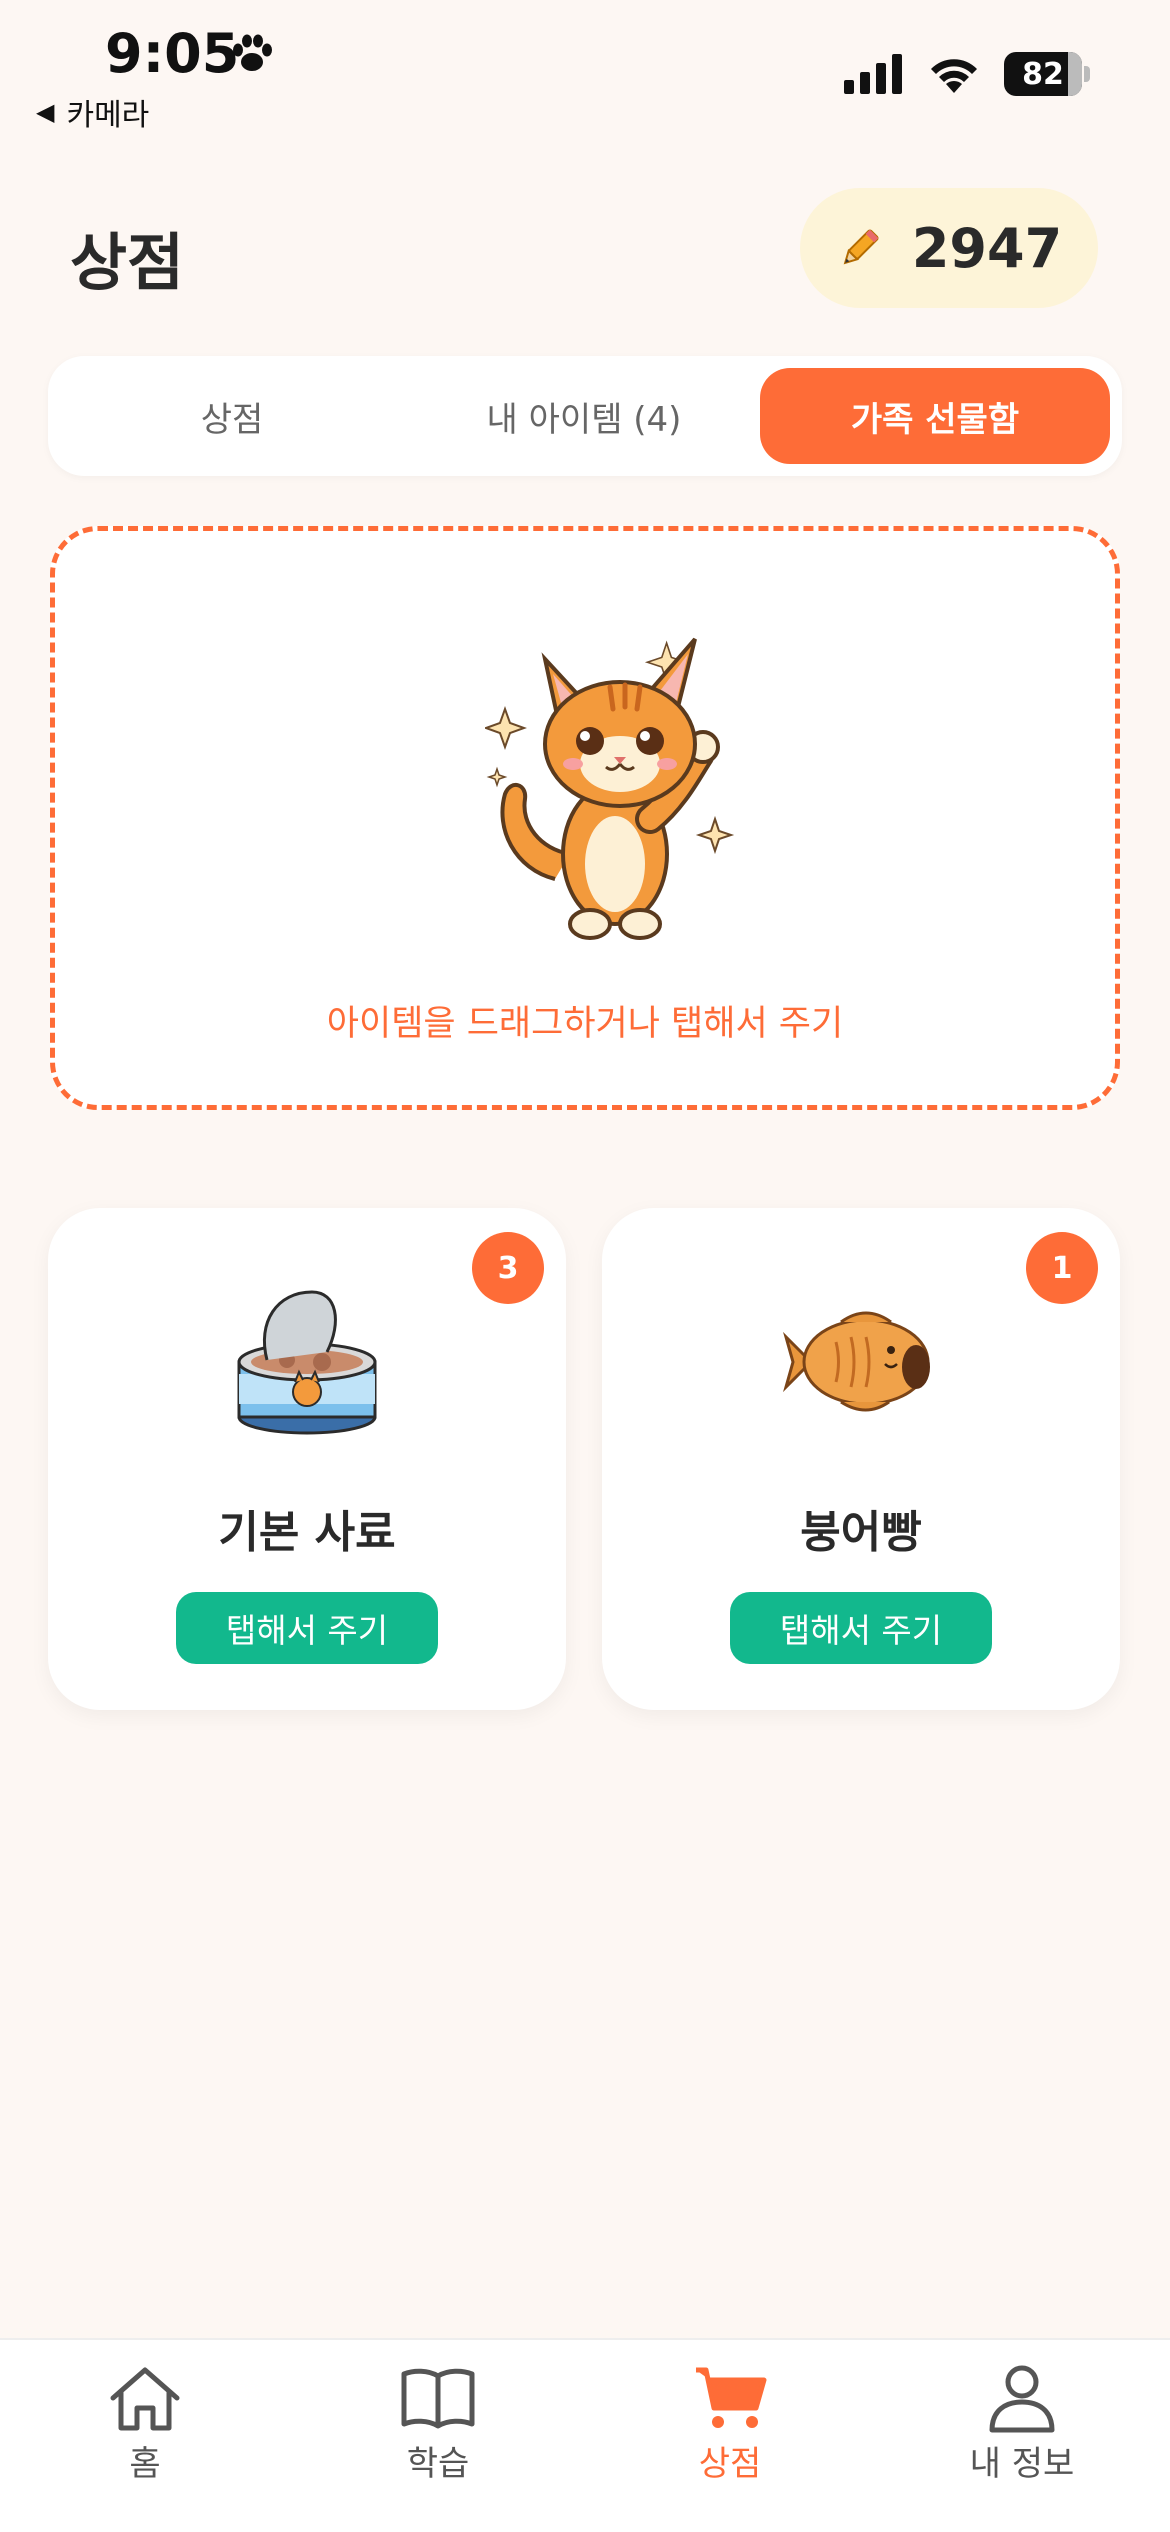  I want to click on battery-level: 82, so click(1043, 74).